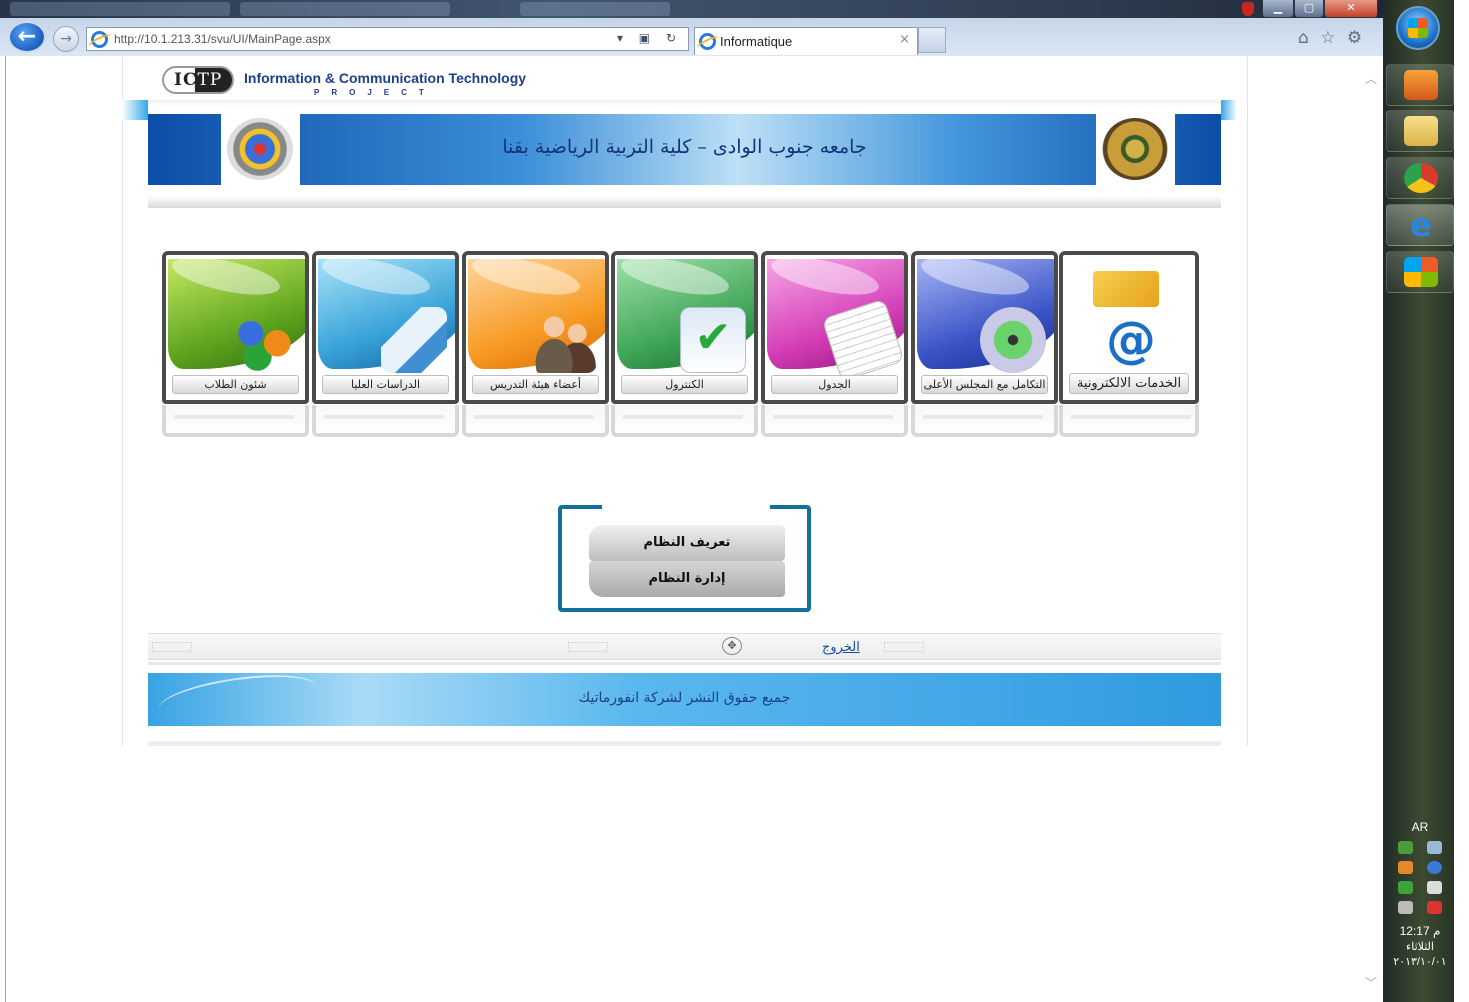 This screenshot has height=1002, width=1469. I want to click on module-supreme-council: التكامل مع المجلس الأعلى, so click(984, 327).